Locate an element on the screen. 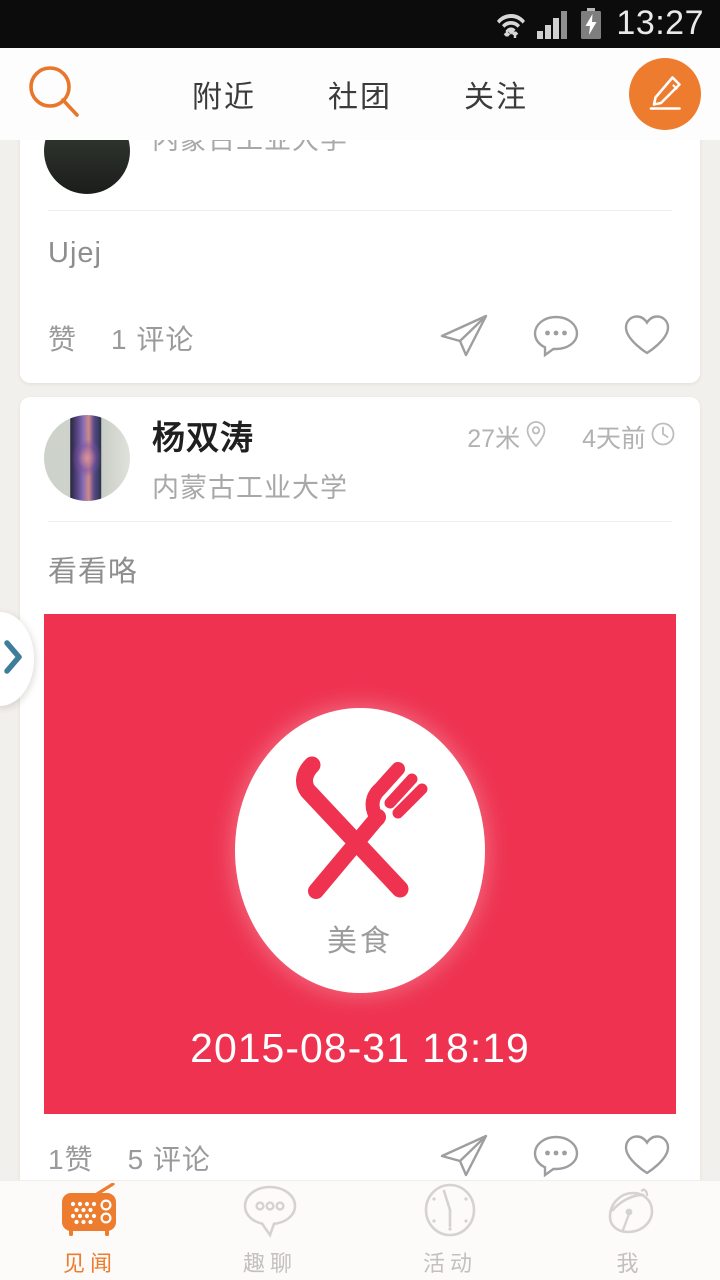 The image size is (720, 1280). like-count: 1赞 is located at coordinates (71, 1158).